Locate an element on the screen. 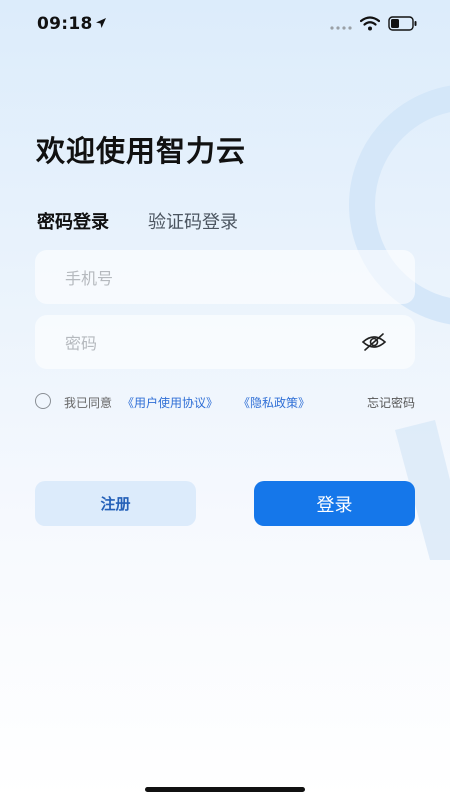  status-time: 09:18 is located at coordinates (65, 24).